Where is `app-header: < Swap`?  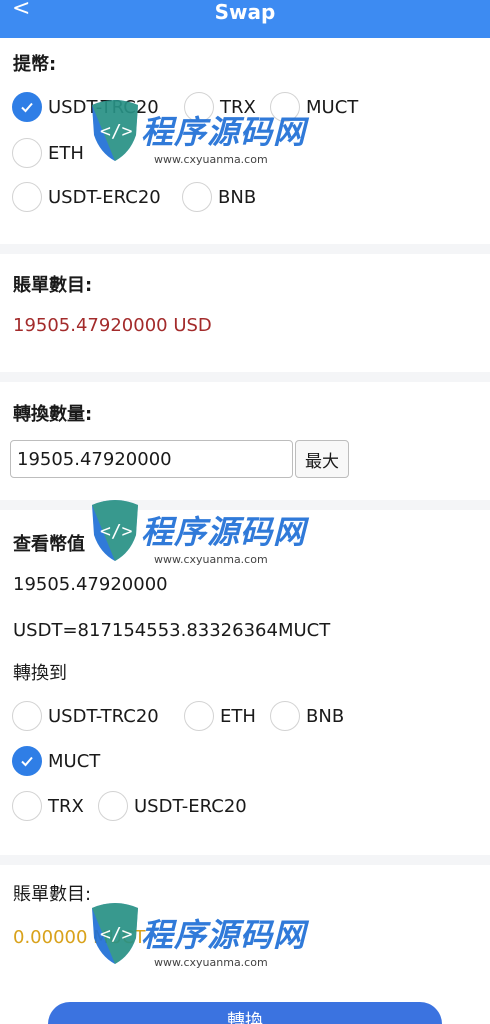 app-header: < Swap is located at coordinates (245, 19).